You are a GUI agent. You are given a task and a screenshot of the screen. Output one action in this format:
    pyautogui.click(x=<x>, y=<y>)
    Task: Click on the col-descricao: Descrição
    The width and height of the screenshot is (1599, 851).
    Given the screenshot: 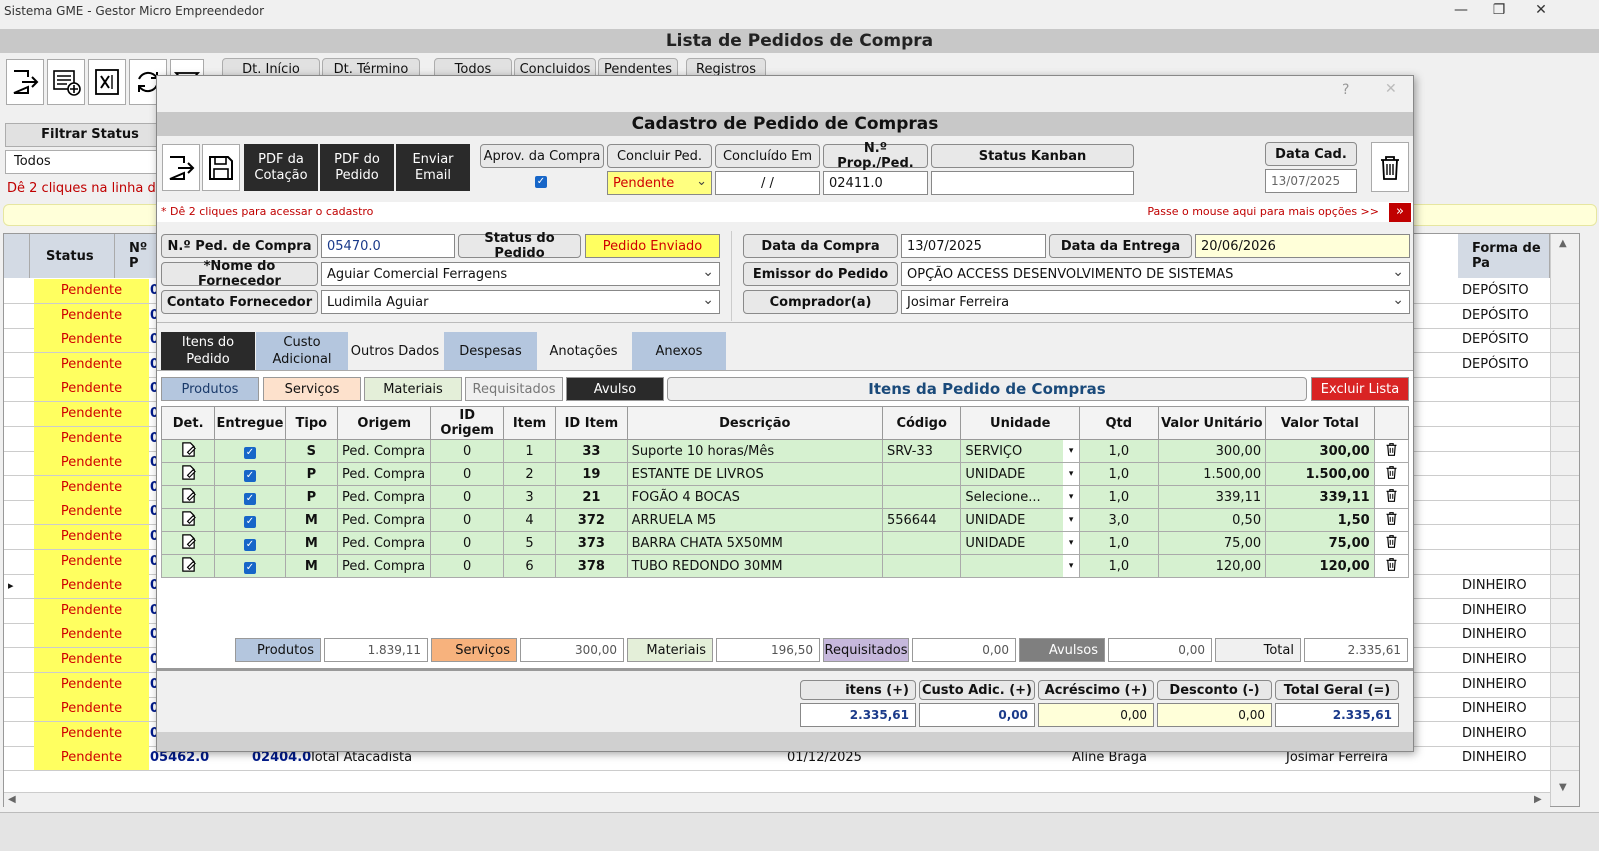 What is the action you would take?
    pyautogui.click(x=754, y=423)
    